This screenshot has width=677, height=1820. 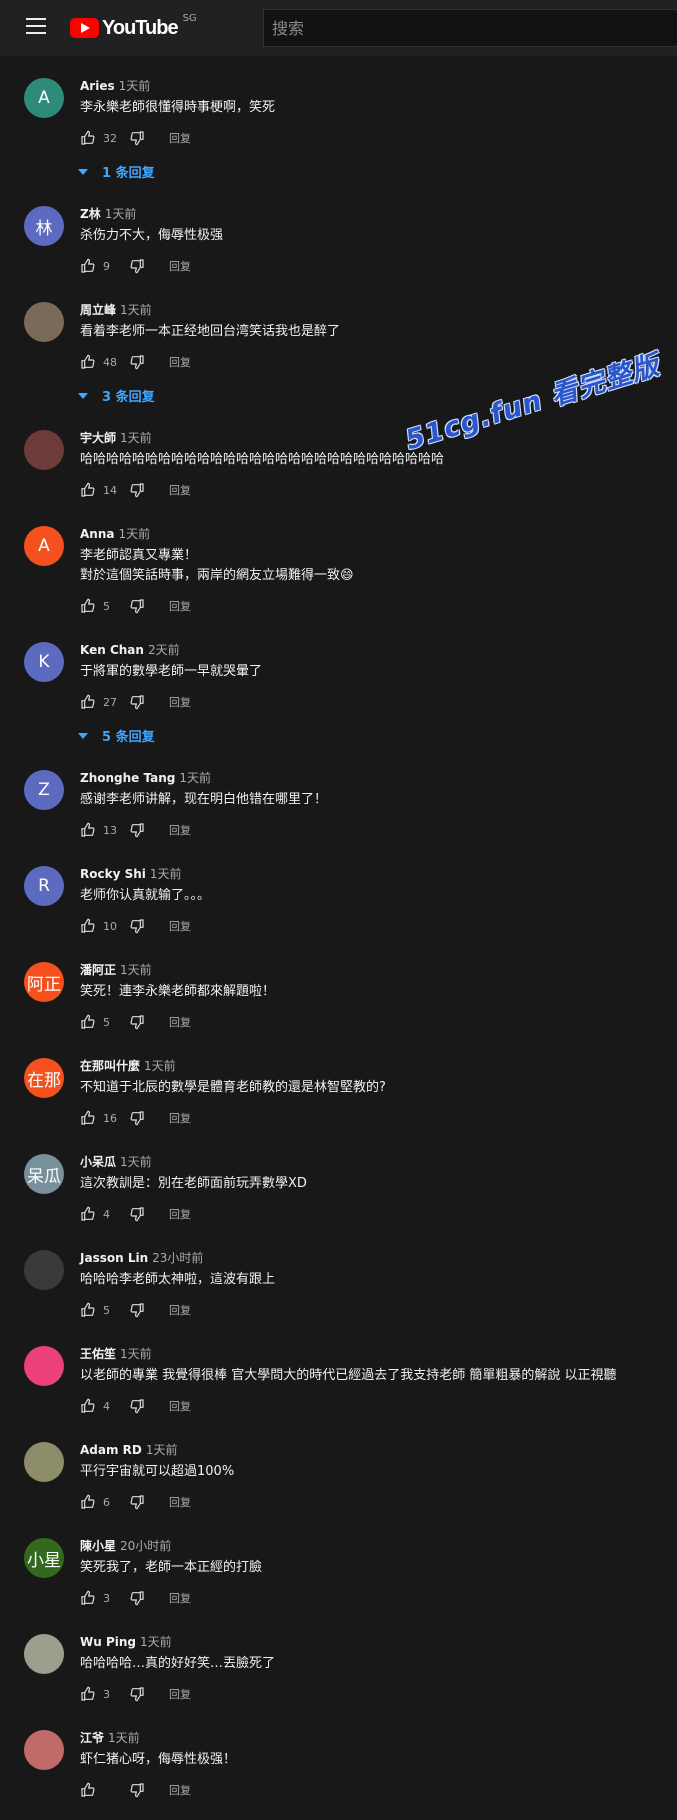 I want to click on view-replies-button: 3 条回复, so click(x=116, y=395).